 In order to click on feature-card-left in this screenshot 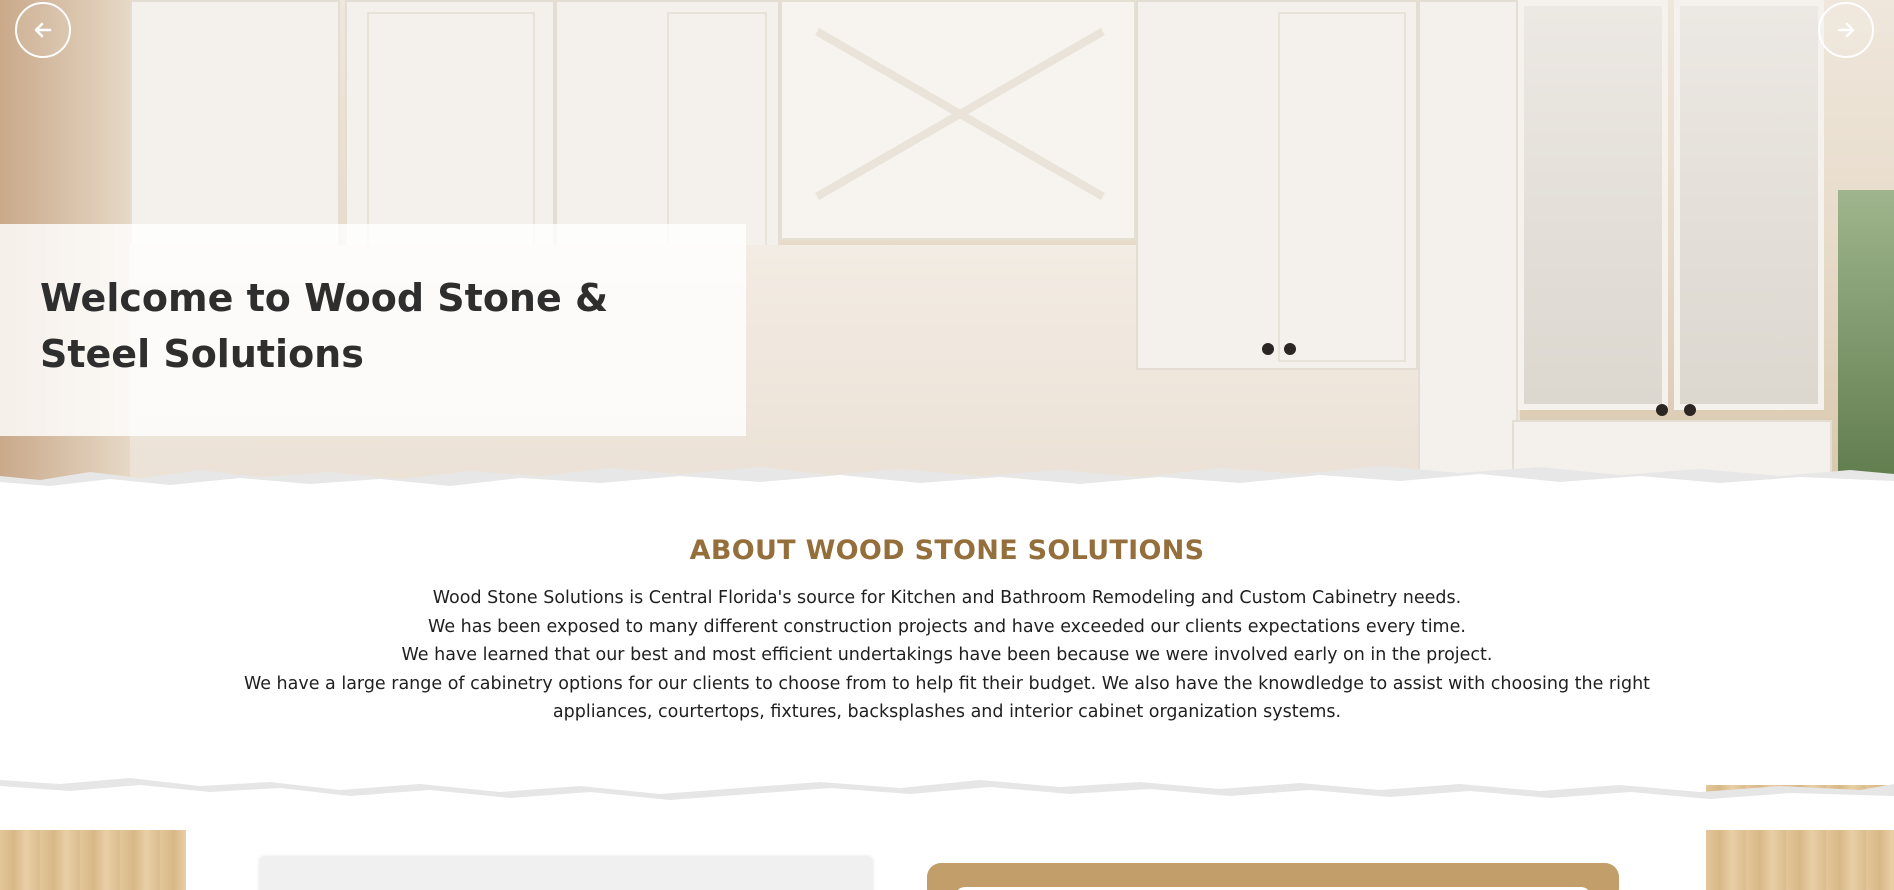, I will do `click(566, 873)`.